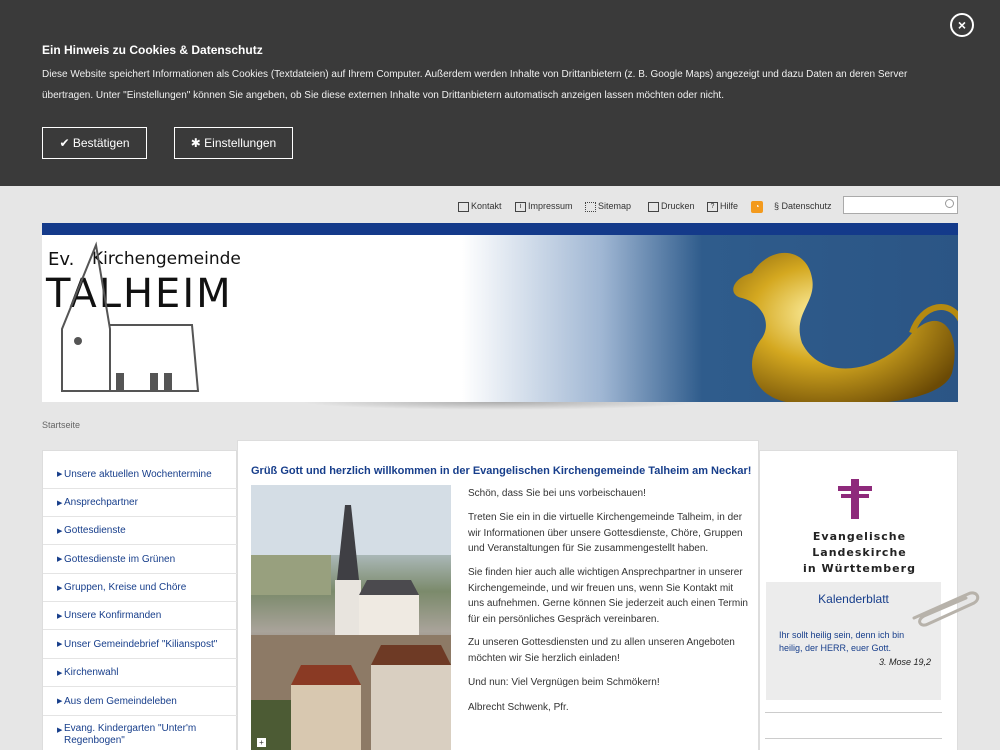  What do you see at coordinates (125, 587) in the screenshot?
I see `sidebar-item-label: Gruppen, Kreise und Chöre` at bounding box center [125, 587].